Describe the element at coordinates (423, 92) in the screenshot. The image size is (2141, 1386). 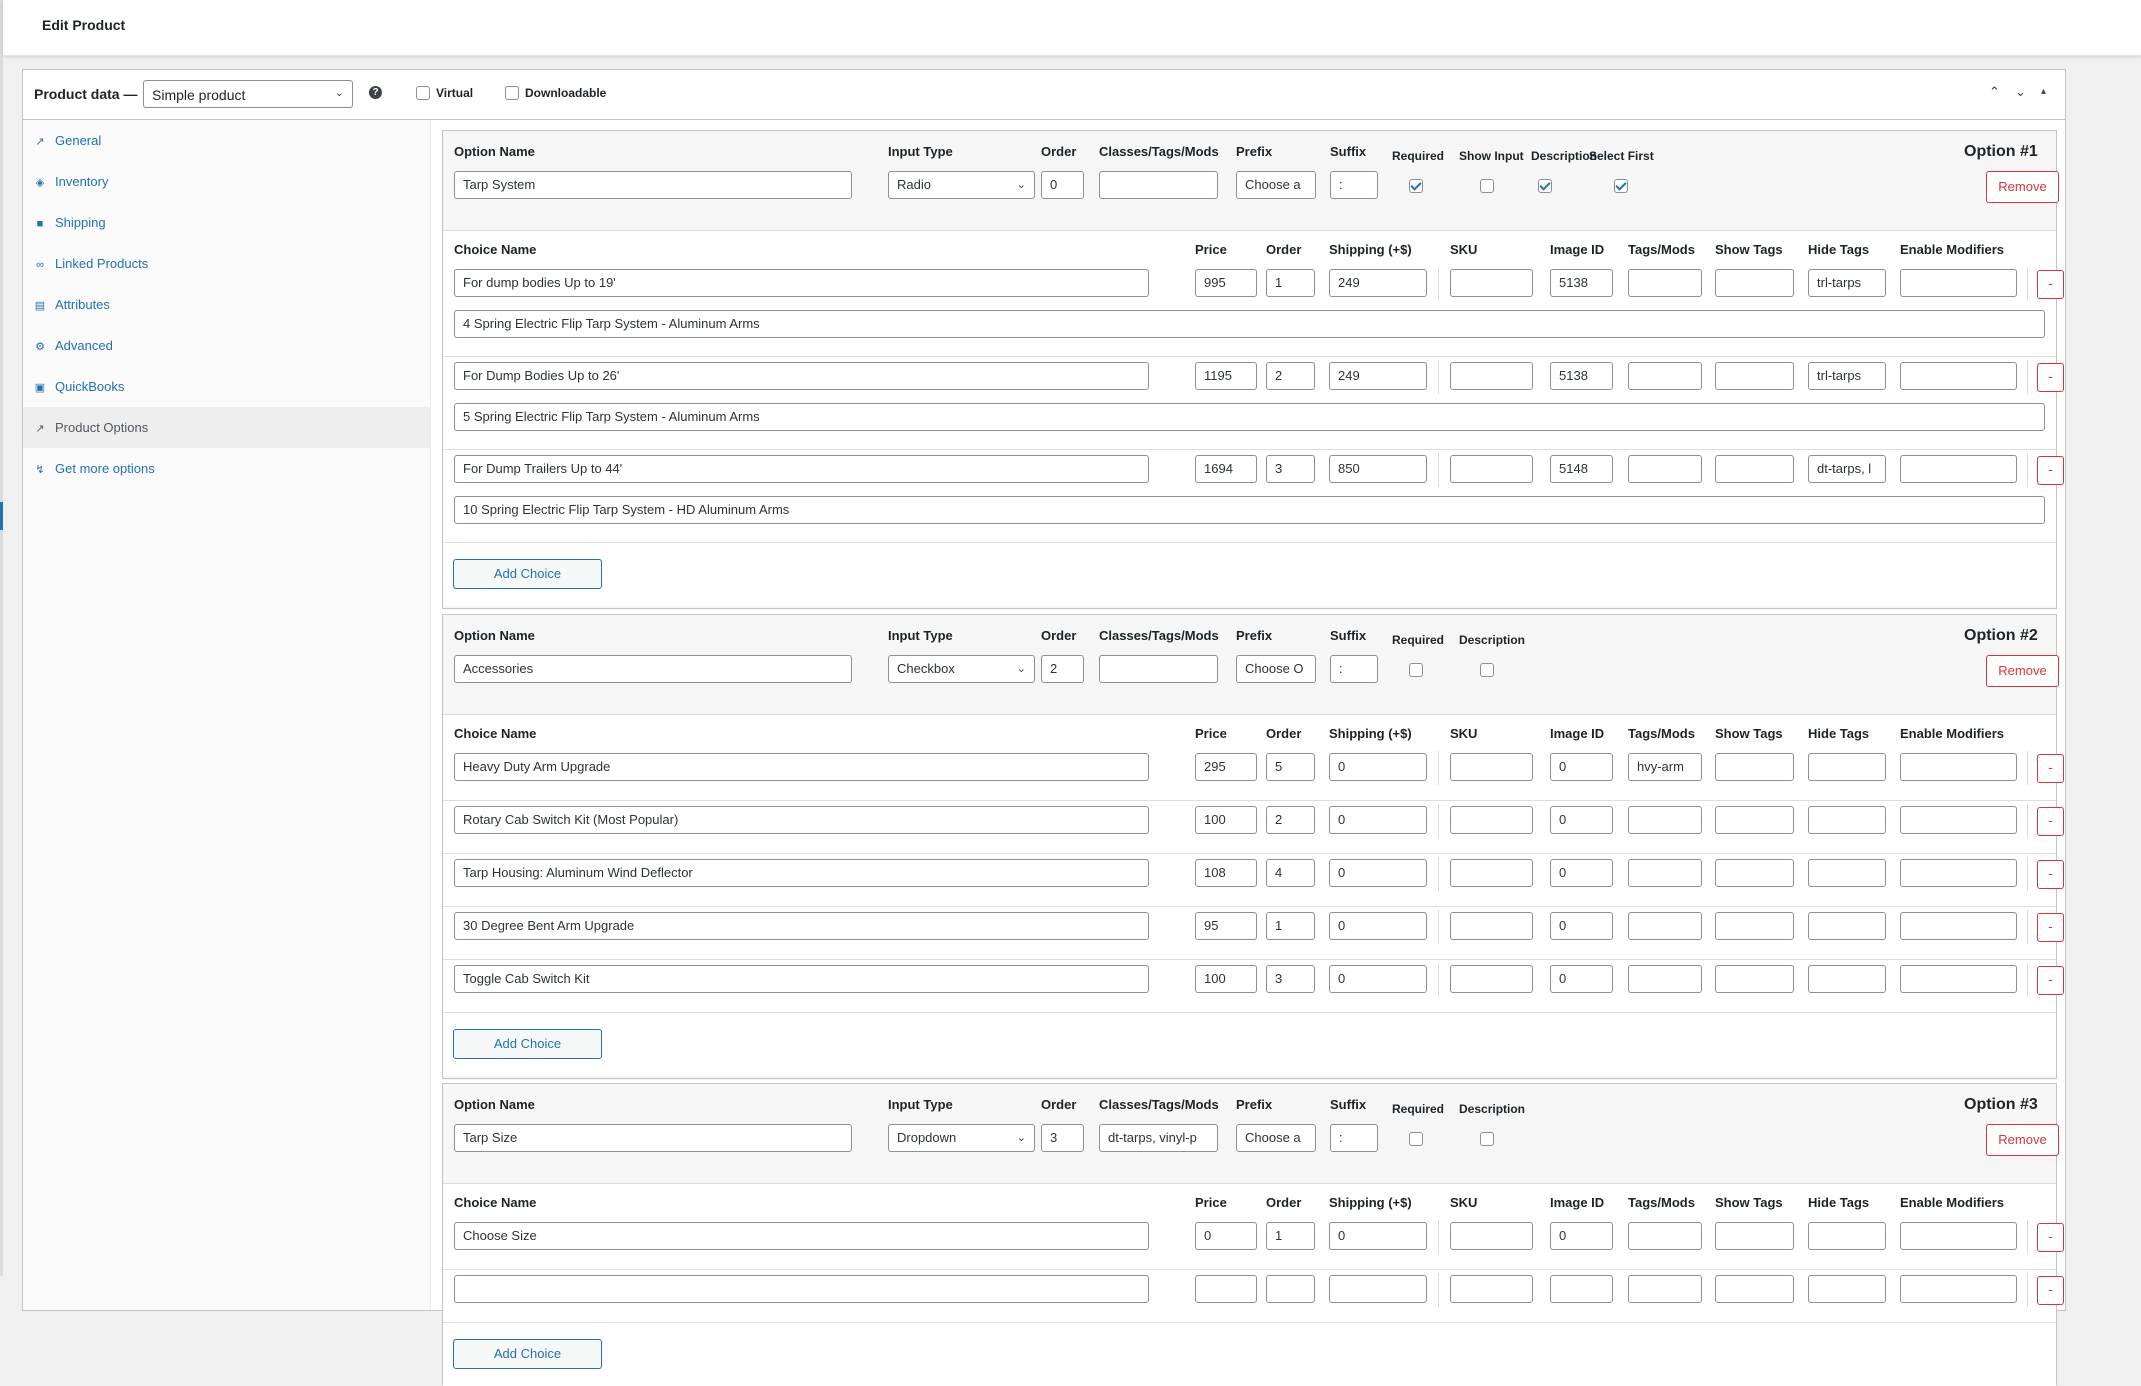
I see `virtual-checkbox` at that location.